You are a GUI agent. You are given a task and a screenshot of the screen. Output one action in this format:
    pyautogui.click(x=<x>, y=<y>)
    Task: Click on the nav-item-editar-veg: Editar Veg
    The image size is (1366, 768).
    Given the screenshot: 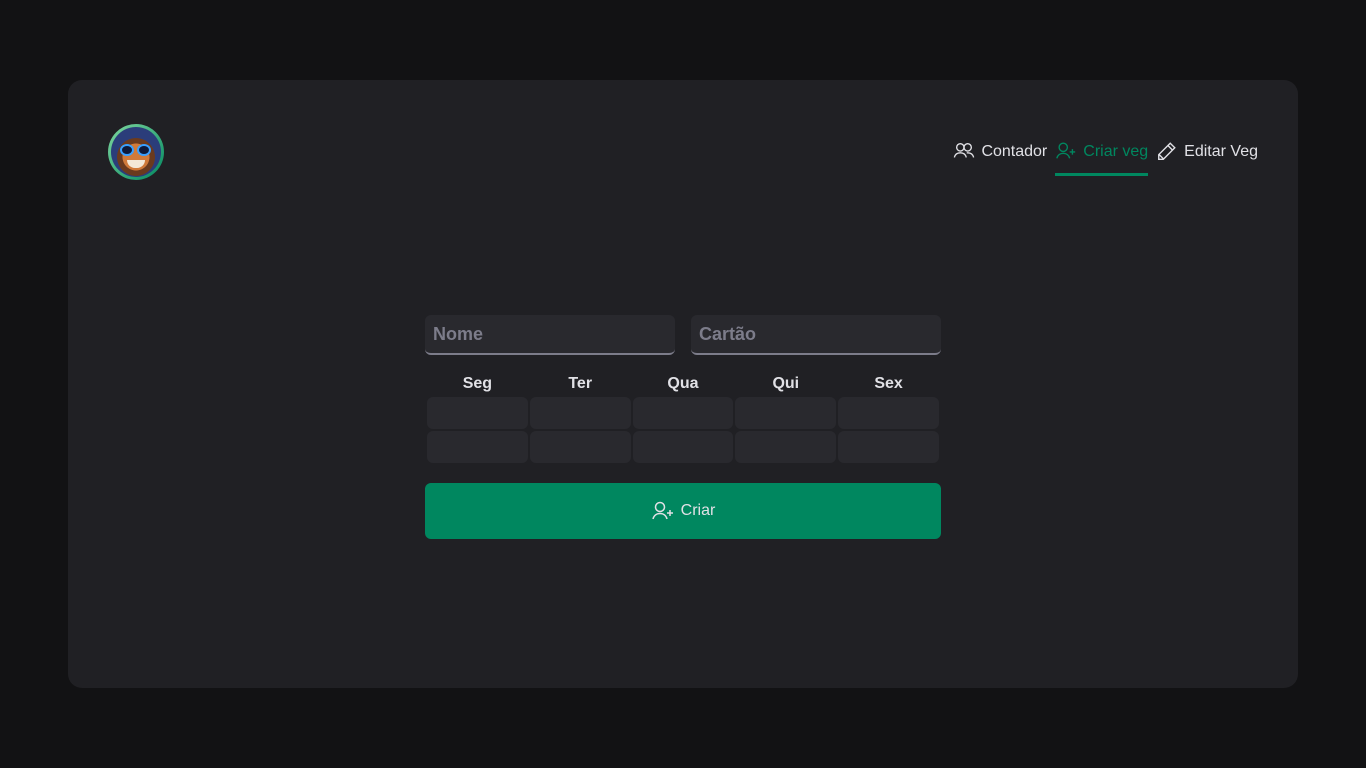 What is the action you would take?
    pyautogui.click(x=1207, y=156)
    